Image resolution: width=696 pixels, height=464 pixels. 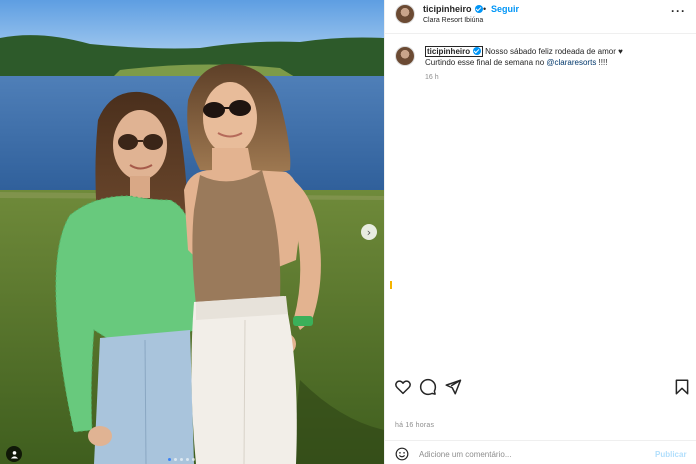 What do you see at coordinates (402, 454) in the screenshot?
I see `smiley-icon` at bounding box center [402, 454].